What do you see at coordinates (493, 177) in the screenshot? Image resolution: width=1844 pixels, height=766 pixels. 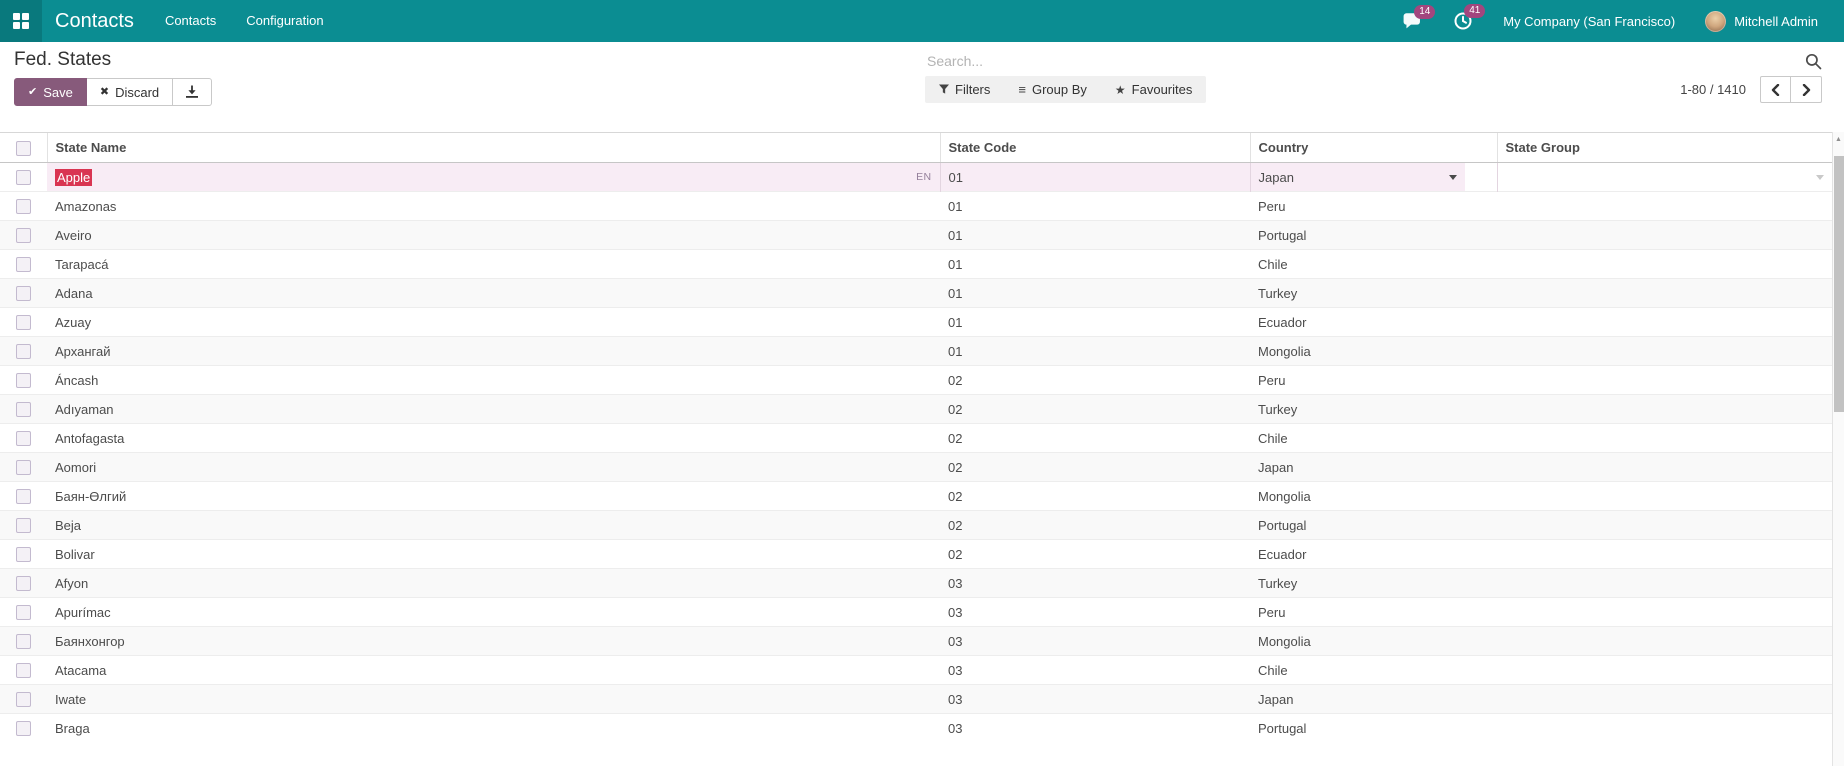 I see `state-name-edit-cell: Apple EN` at bounding box center [493, 177].